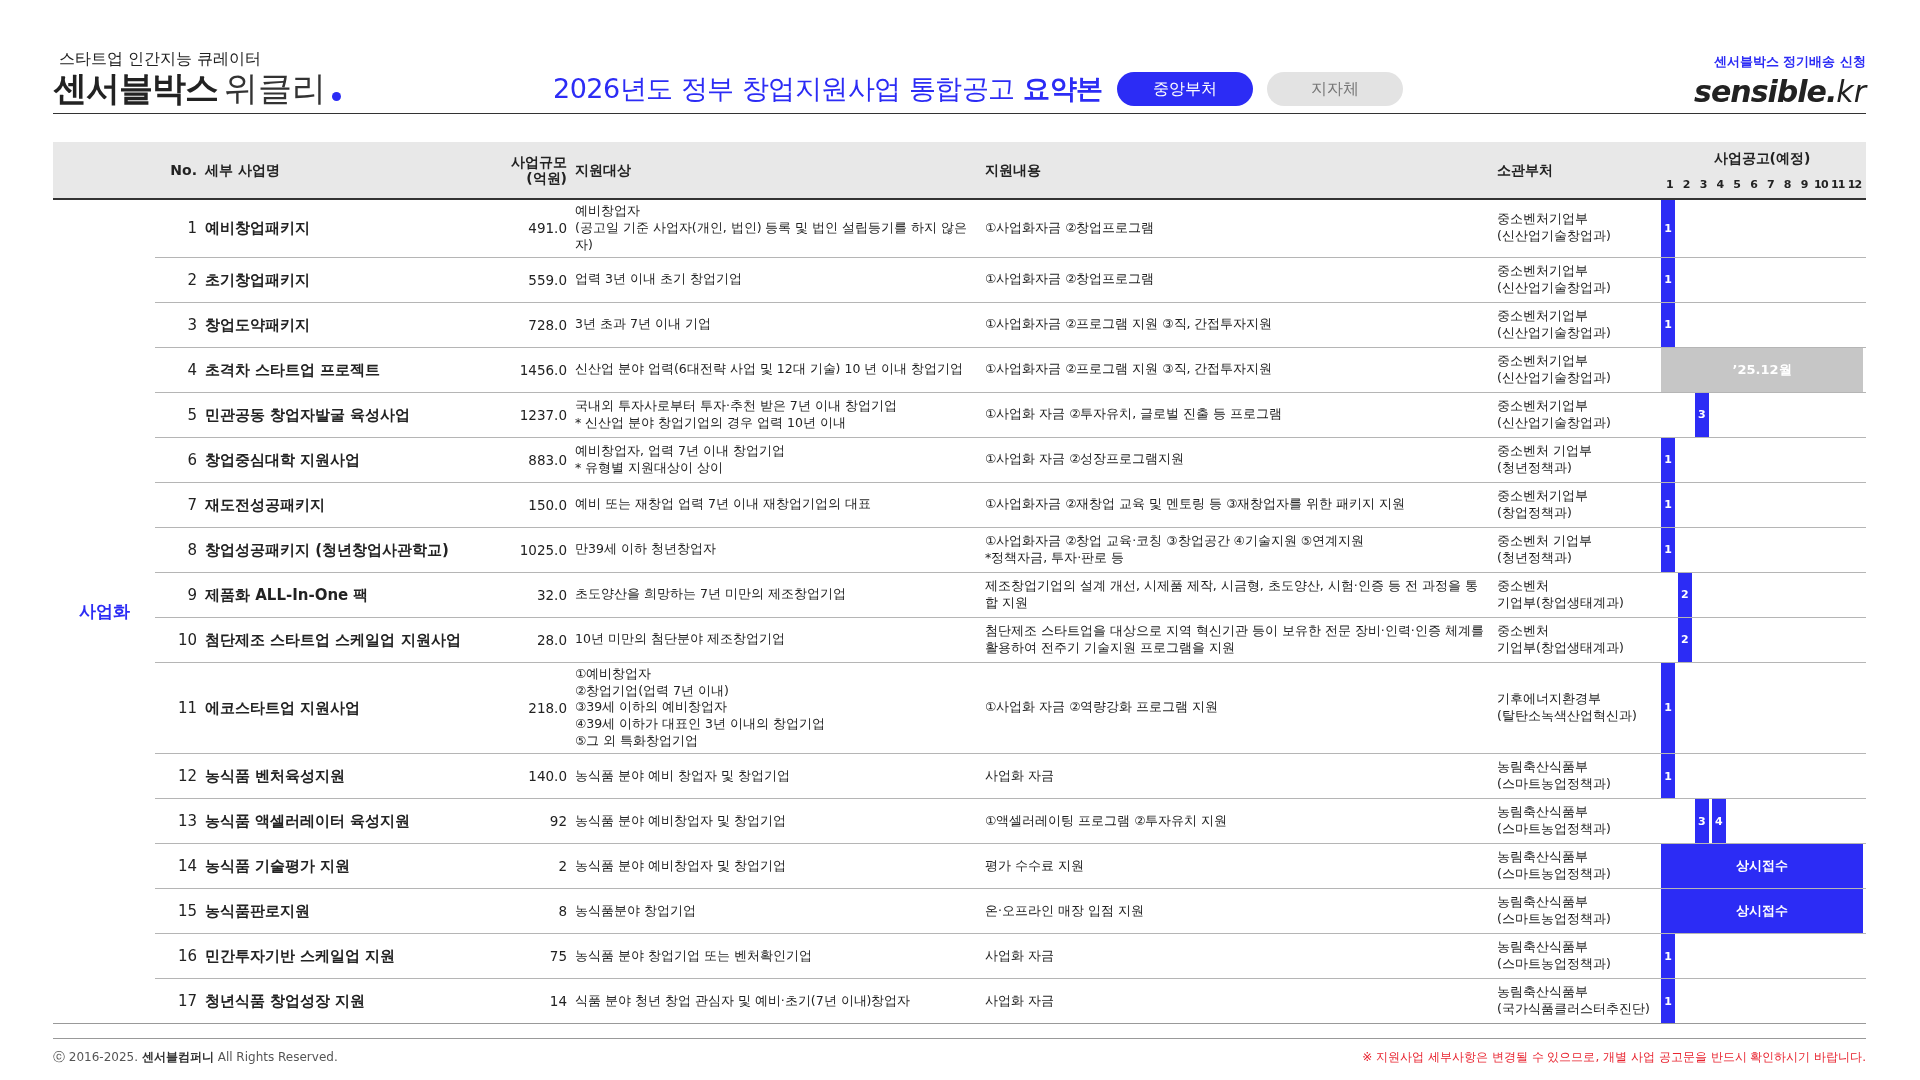 The image size is (1920, 1080). What do you see at coordinates (1770, 184) in the screenshot?
I see `month-label: 7` at bounding box center [1770, 184].